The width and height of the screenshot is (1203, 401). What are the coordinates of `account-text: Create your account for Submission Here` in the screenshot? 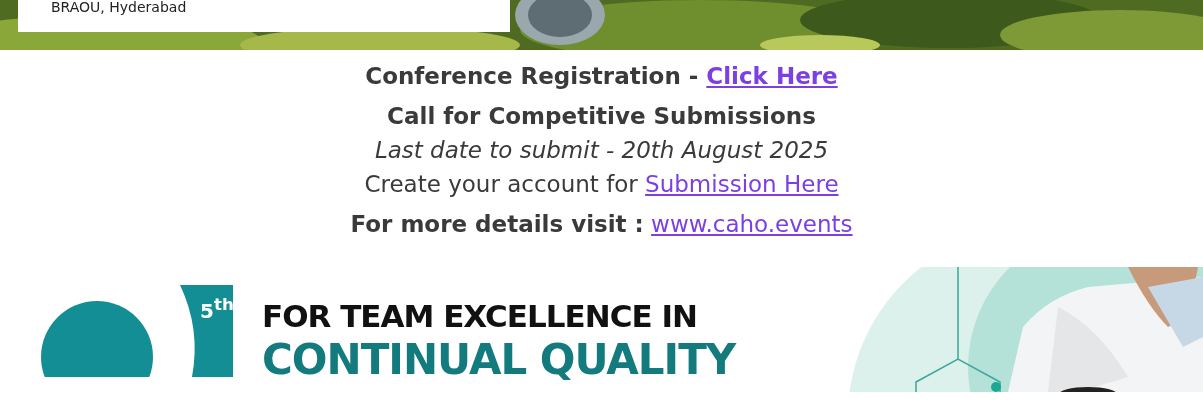 It's located at (601, 184).